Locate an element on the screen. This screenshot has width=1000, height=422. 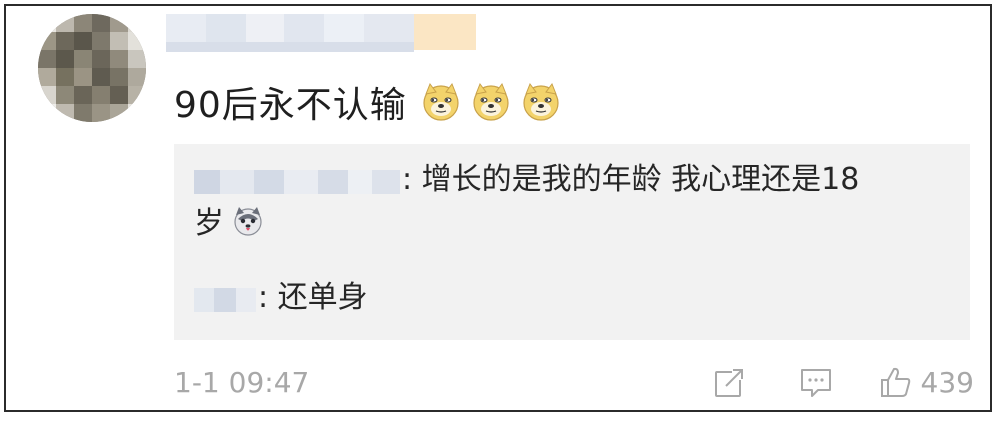
reply-item: : 还单身 is located at coordinates (281, 298).